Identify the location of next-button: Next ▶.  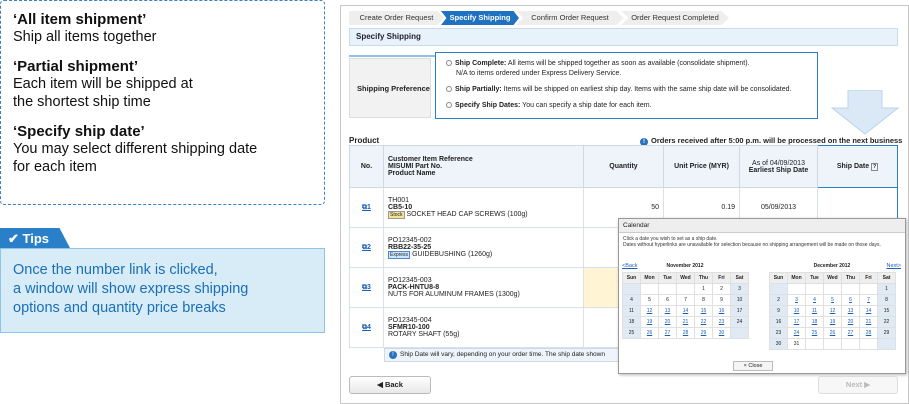
(858, 385).